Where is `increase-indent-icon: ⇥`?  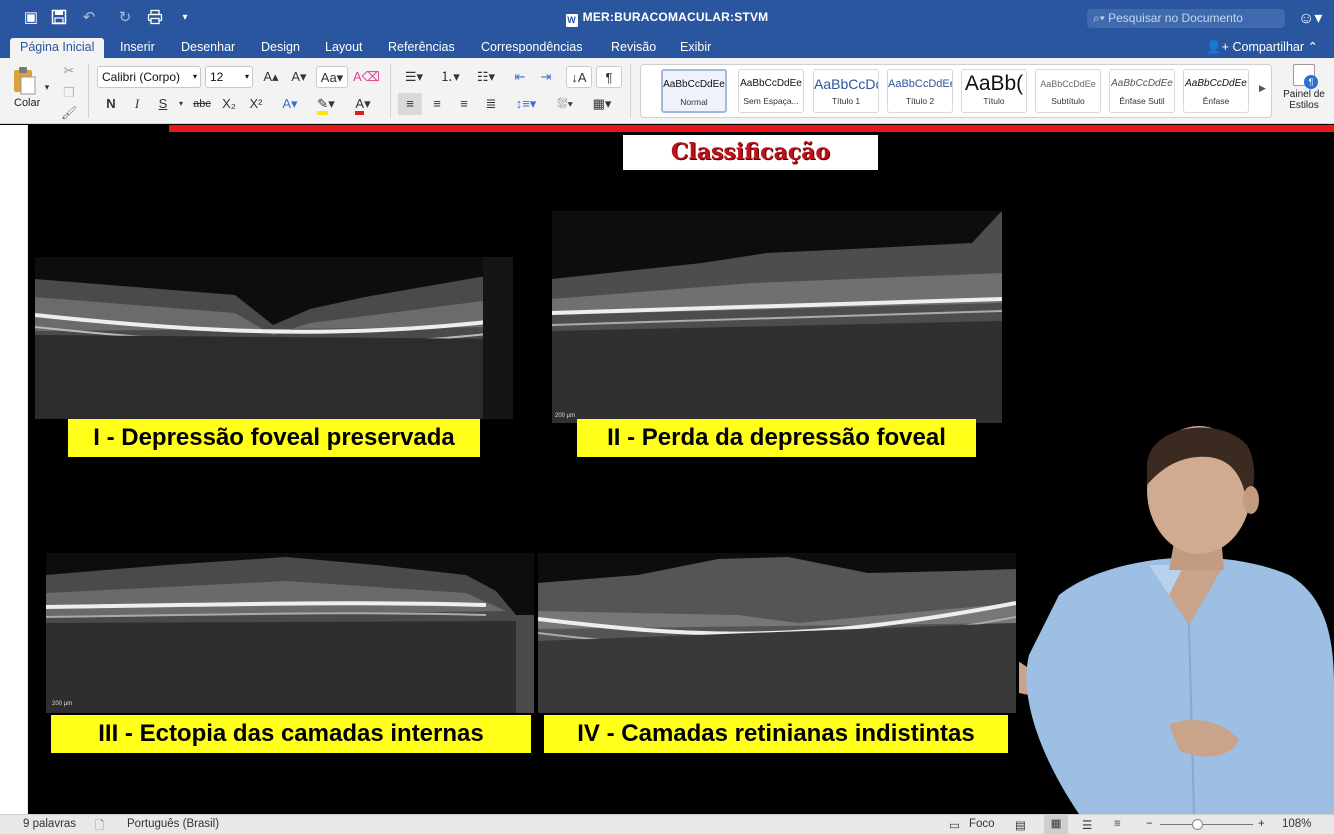
increase-indent-icon: ⇥ is located at coordinates (546, 77).